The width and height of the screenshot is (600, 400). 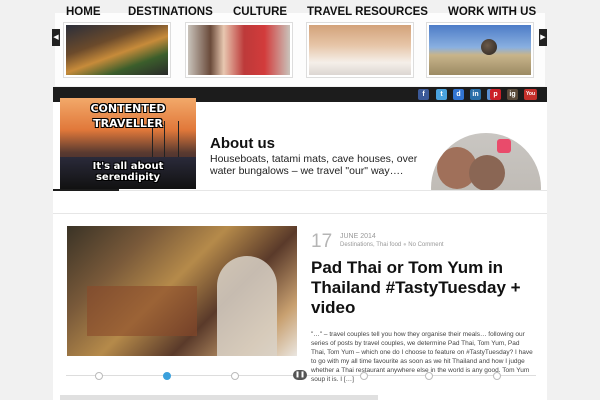 I want to click on slider-dot-active, so click(x=167, y=376).